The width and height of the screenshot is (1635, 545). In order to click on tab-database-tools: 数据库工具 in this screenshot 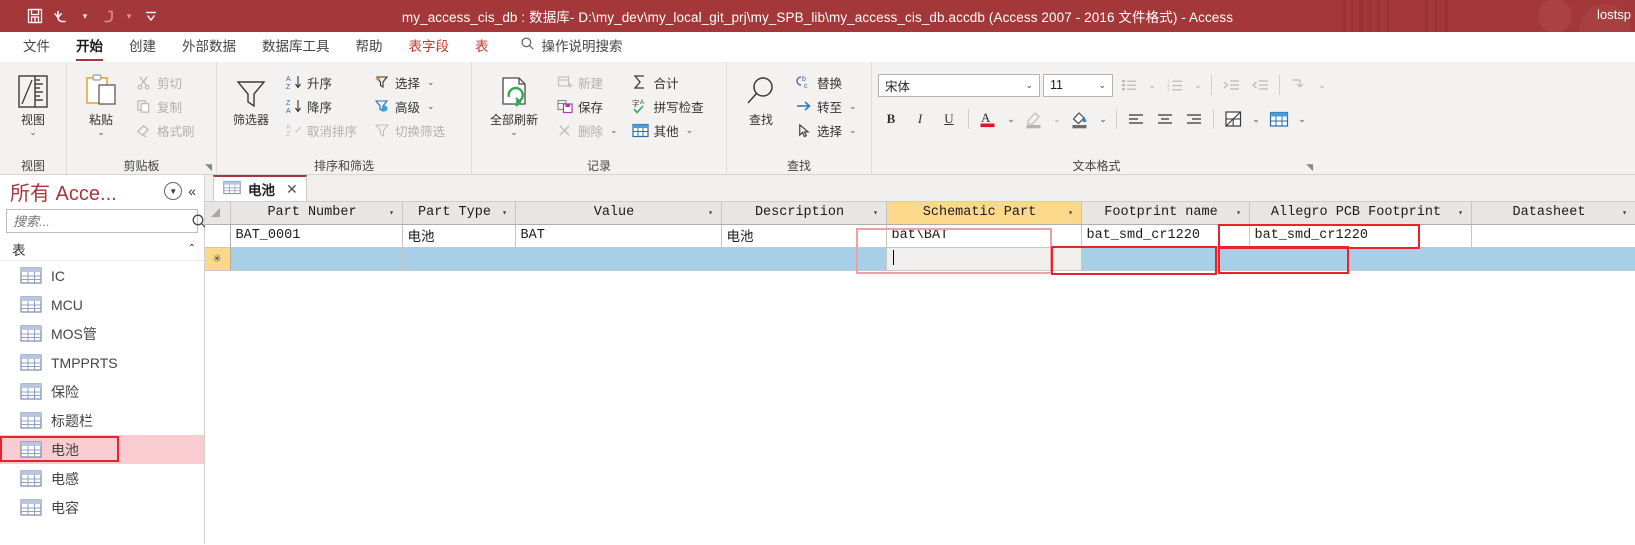, I will do `click(296, 47)`.